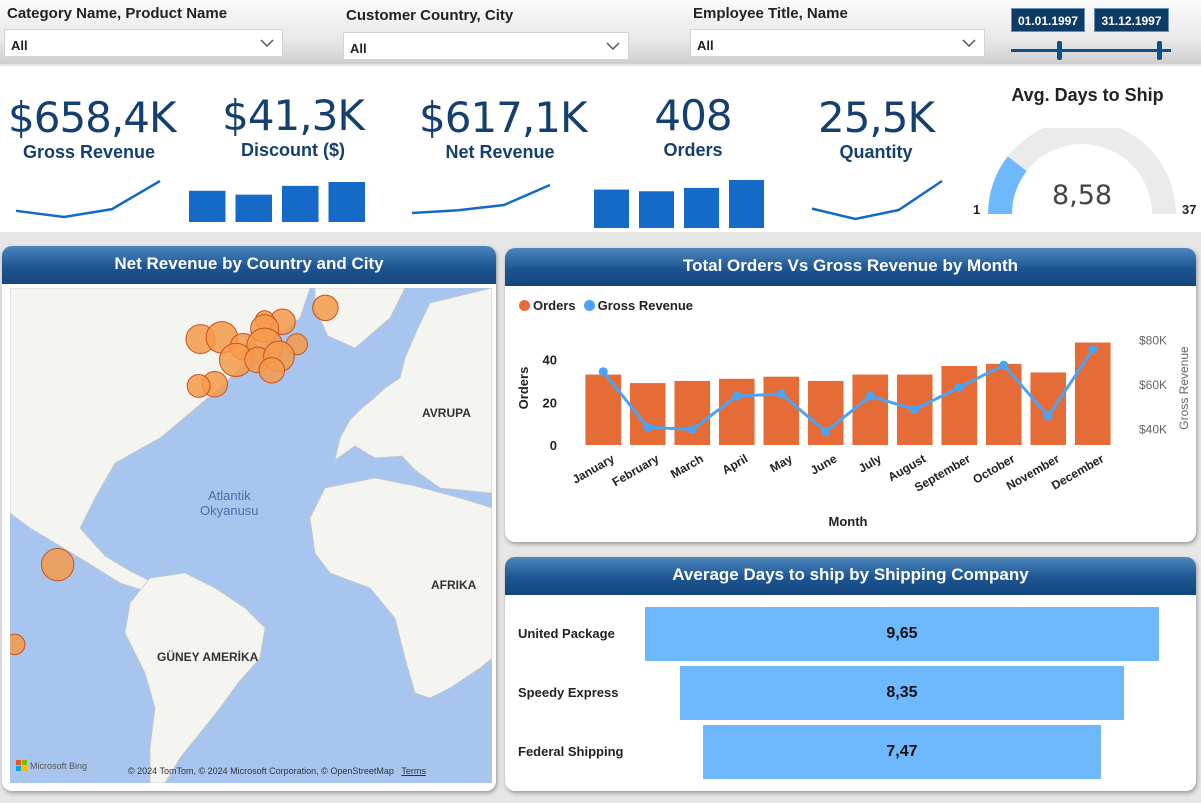 Image resolution: width=1201 pixels, height=803 pixels. What do you see at coordinates (59, 765) in the screenshot?
I see `bing-label: Microsoft Bing` at bounding box center [59, 765].